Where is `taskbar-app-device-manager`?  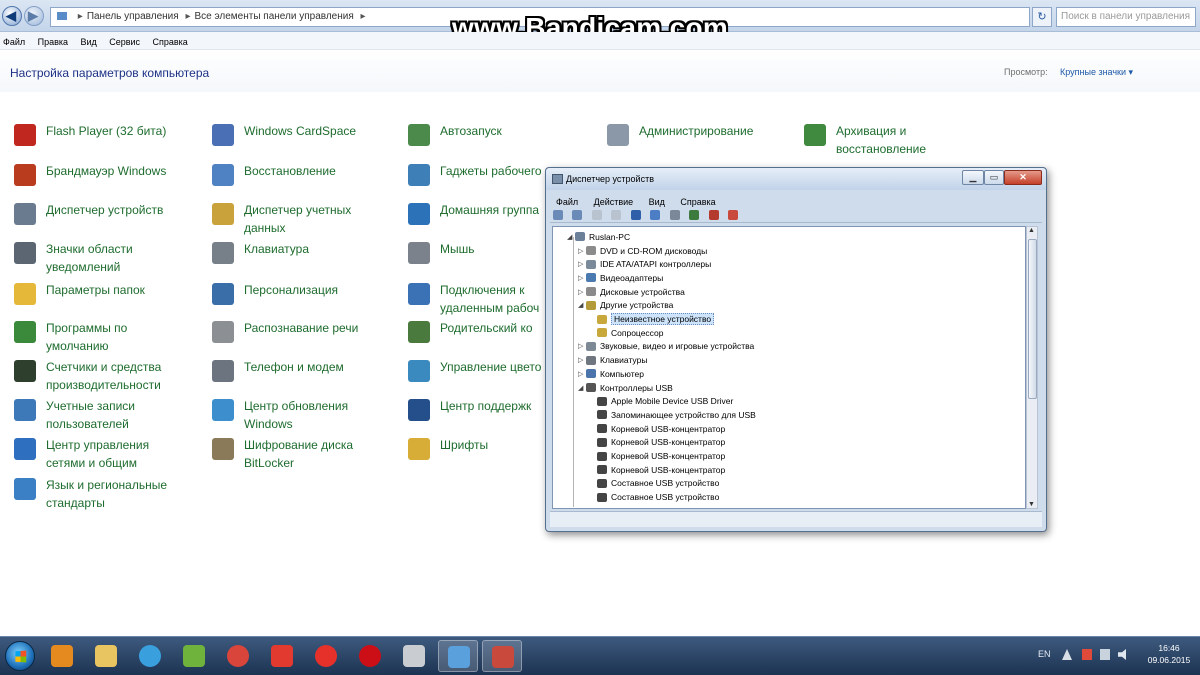
taskbar-app-device-manager is located at coordinates (502, 656).